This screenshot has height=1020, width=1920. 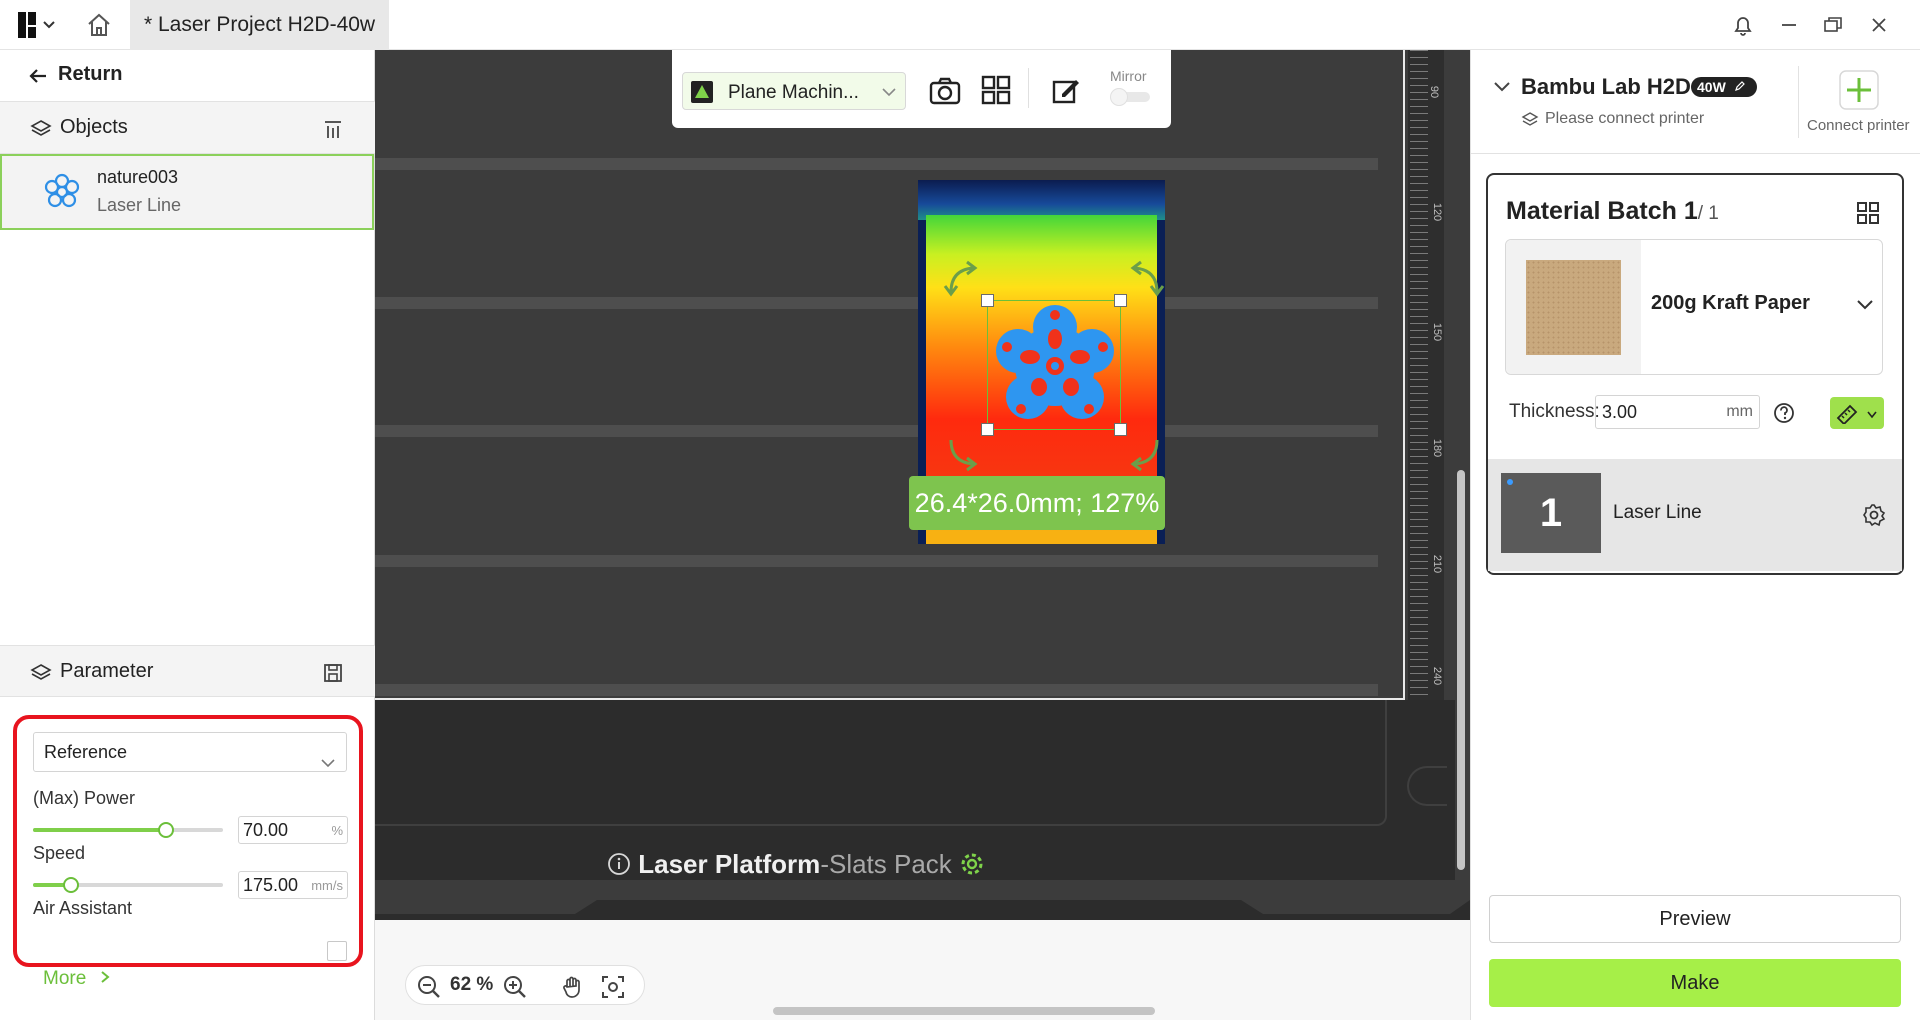 I want to click on material-thumbnail-wrap, so click(x=1573, y=307).